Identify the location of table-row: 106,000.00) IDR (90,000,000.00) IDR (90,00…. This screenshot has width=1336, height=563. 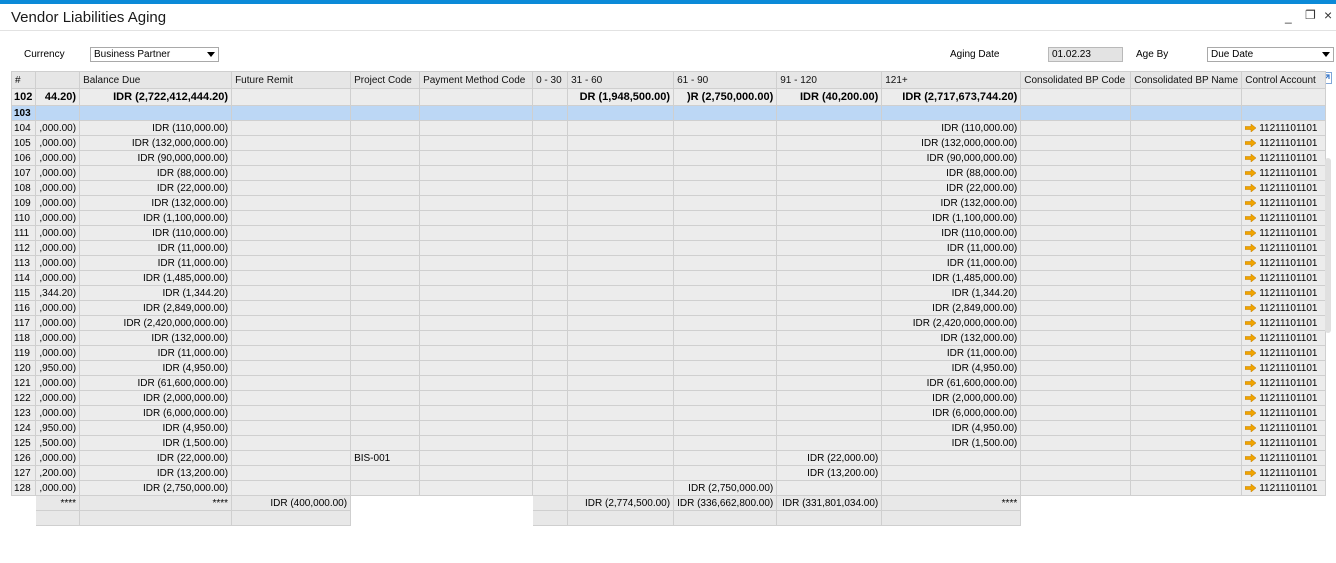
(668, 158).